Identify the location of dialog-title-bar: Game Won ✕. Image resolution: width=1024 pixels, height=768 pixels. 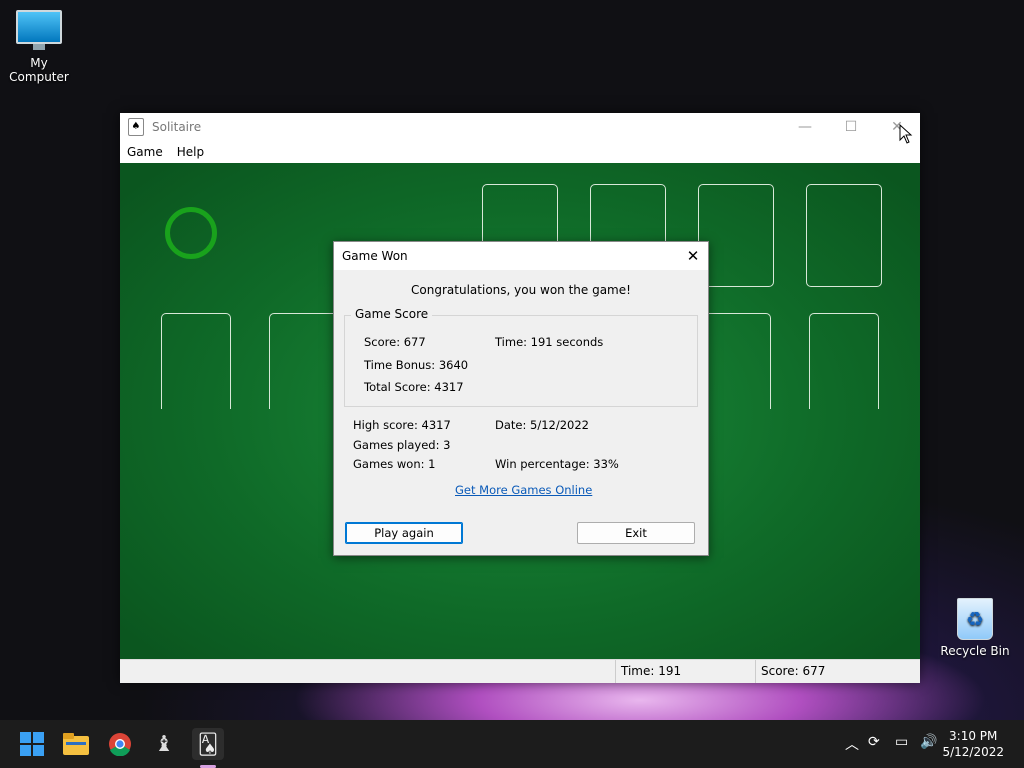
(521, 256).